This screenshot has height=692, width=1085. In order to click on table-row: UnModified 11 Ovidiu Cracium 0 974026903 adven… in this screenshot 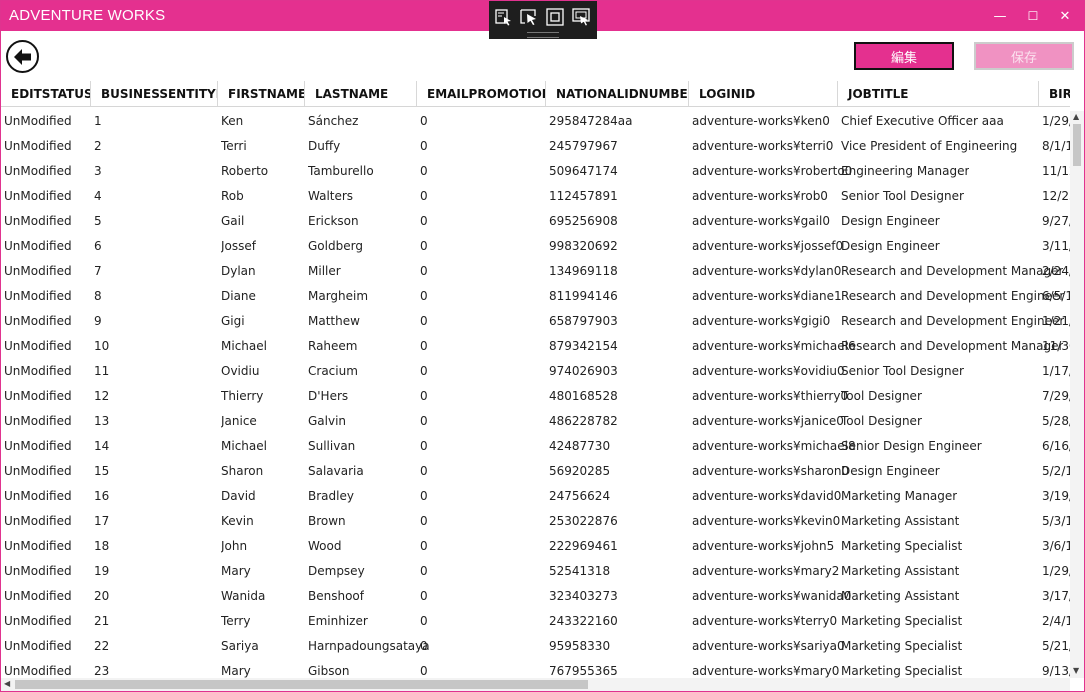, I will do `click(535, 371)`.